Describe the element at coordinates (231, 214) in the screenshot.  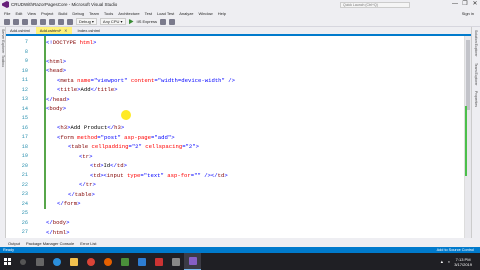
I see `code-line: 25` at that location.